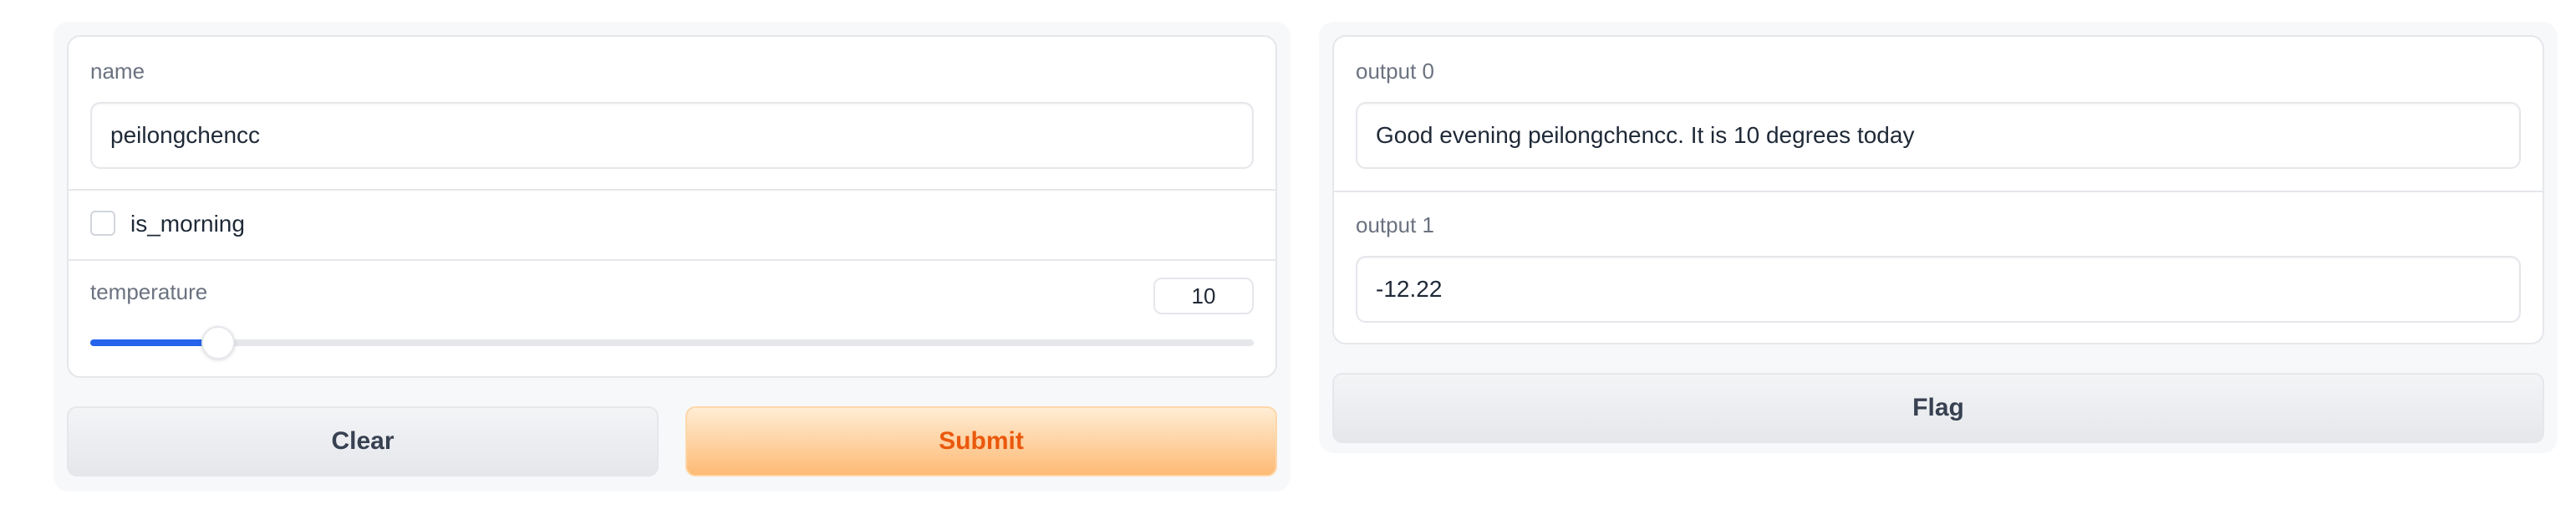 The image size is (2576, 515). What do you see at coordinates (187, 224) in the screenshot?
I see `is-morning-label: is_morning` at bounding box center [187, 224].